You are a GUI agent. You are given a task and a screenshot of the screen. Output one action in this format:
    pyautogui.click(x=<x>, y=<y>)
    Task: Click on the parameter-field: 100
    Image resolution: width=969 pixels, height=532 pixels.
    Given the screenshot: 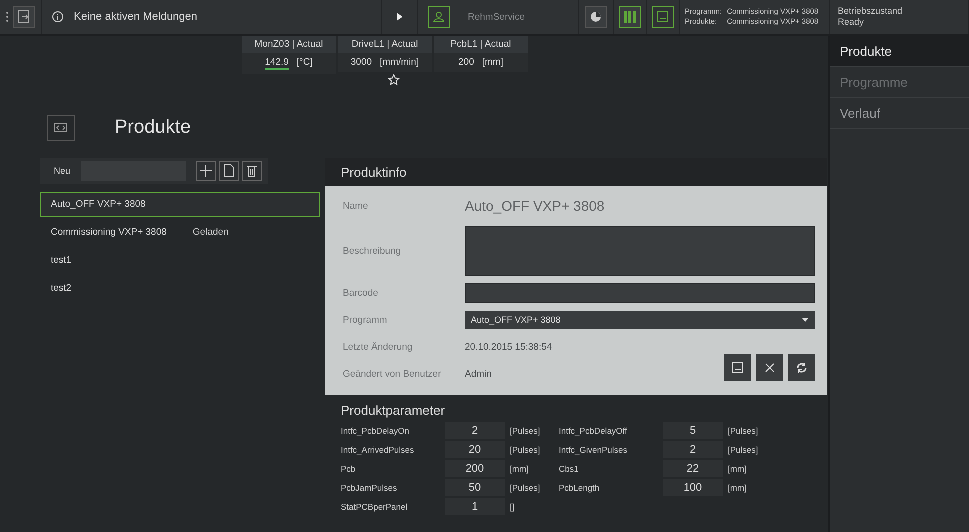 What is the action you would take?
    pyautogui.click(x=693, y=487)
    